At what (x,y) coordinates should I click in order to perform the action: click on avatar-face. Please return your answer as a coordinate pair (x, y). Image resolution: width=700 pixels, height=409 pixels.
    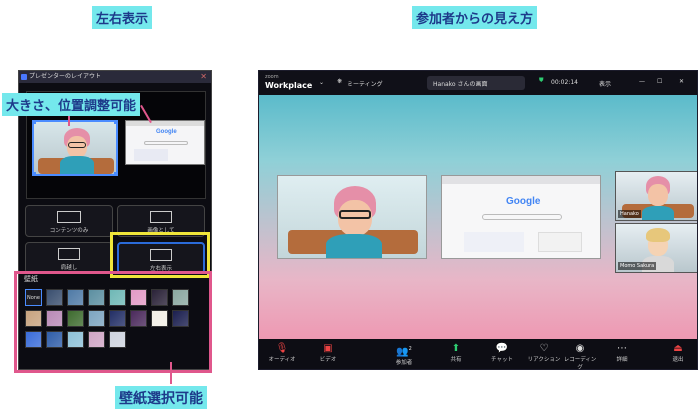
    Looking at the image, I should click on (658, 195).